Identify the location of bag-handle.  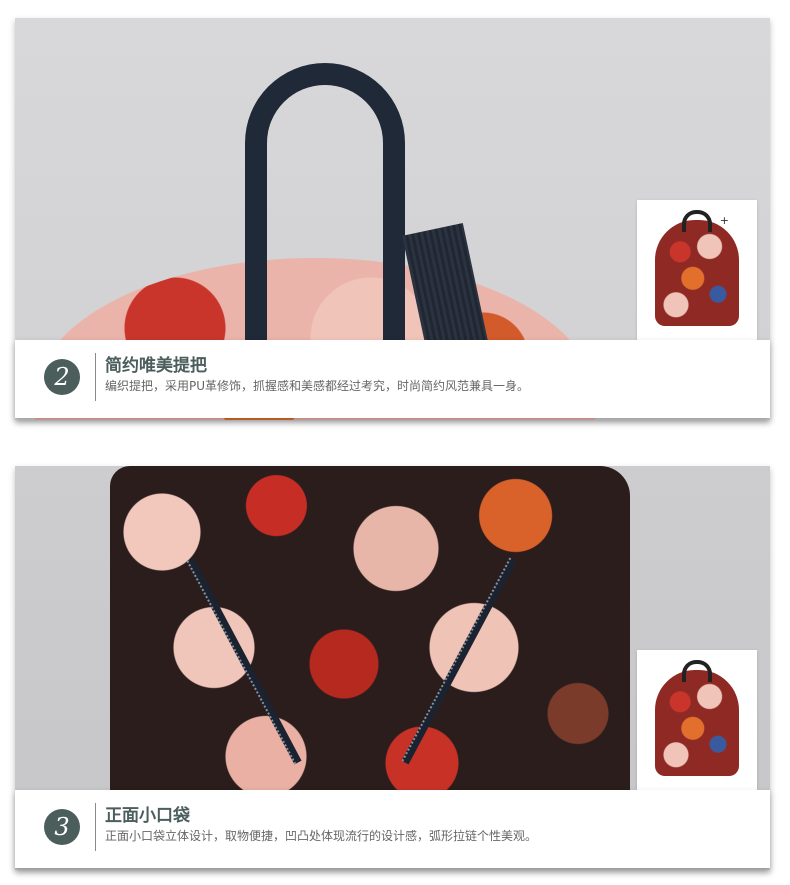
(325, 208).